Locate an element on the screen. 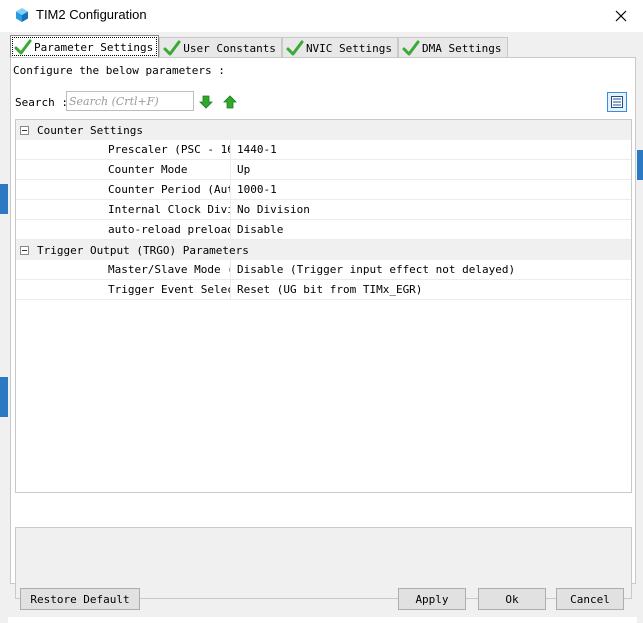 This screenshot has width=643, height=623. apply-button: Apply is located at coordinates (432, 599).